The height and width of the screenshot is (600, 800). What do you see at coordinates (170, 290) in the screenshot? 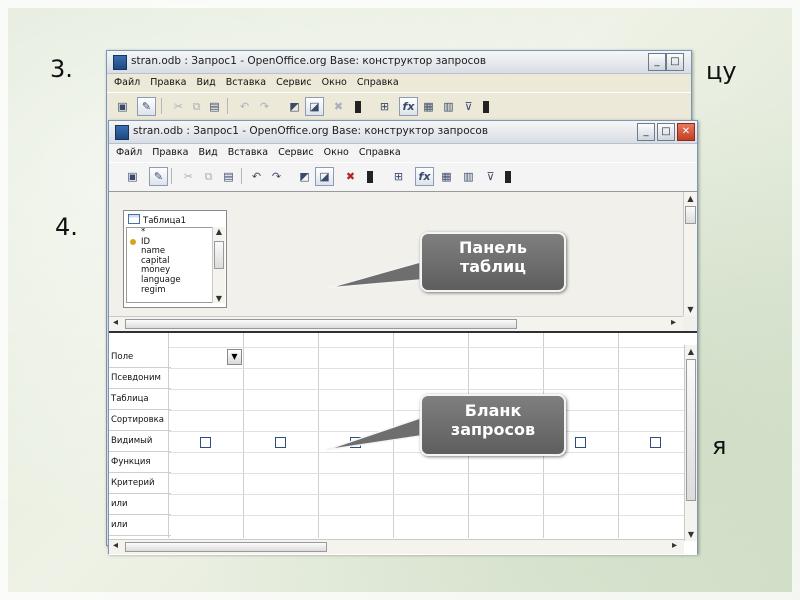
I see `field-item: regim` at bounding box center [170, 290].